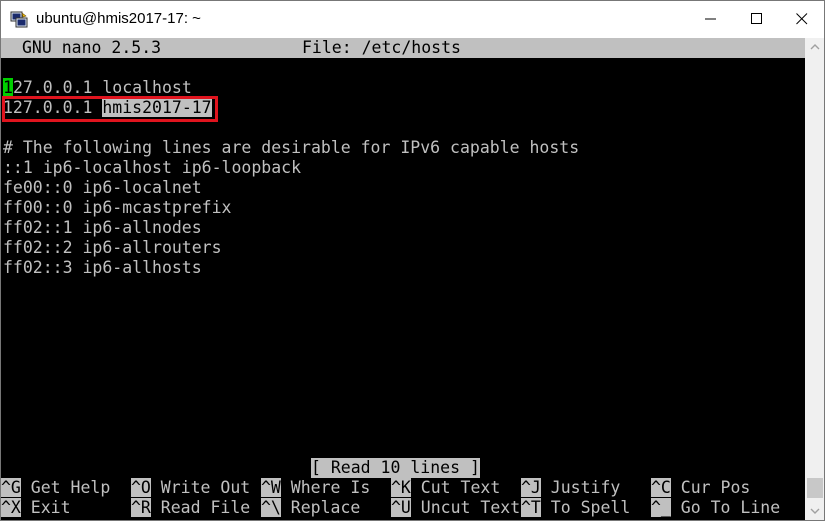 Image resolution: width=825 pixels, height=521 pixels. I want to click on minimize-button, so click(711, 19).